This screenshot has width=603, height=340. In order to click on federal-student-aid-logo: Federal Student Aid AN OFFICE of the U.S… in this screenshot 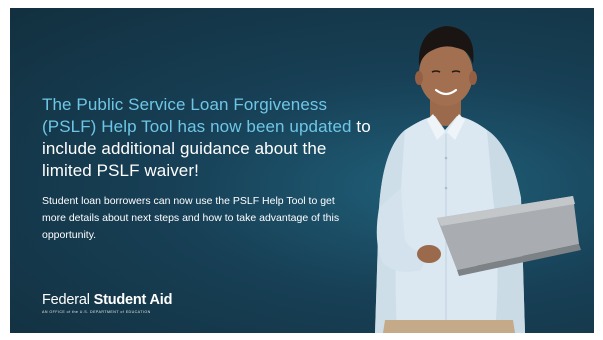, I will do `click(107, 303)`.